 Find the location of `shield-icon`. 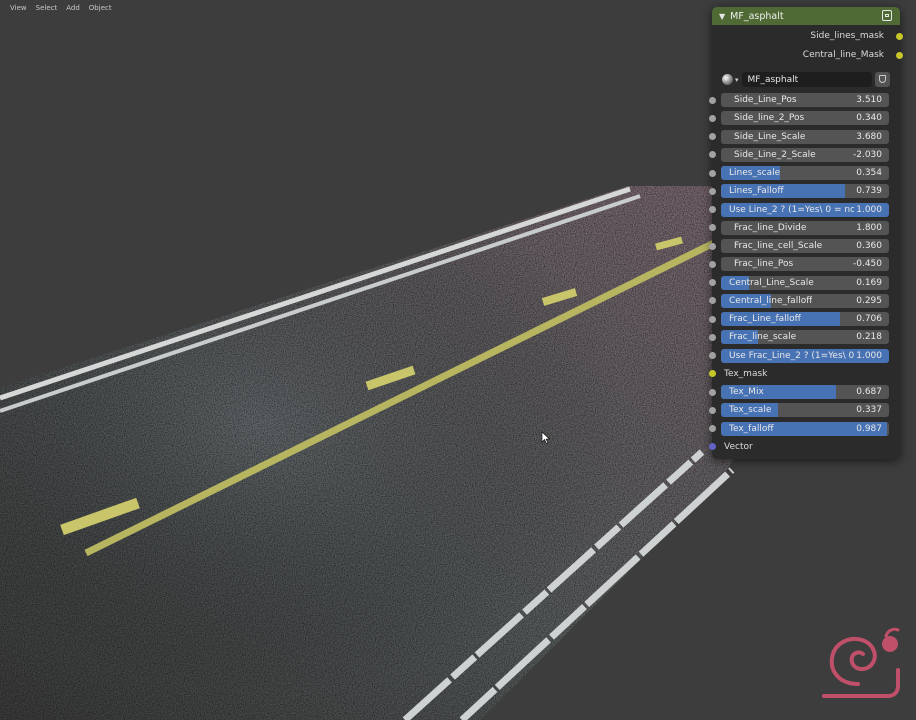

shield-icon is located at coordinates (882, 79).